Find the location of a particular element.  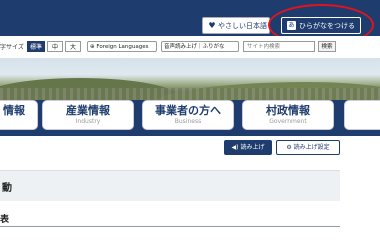

section-divider is located at coordinates (170, 226).